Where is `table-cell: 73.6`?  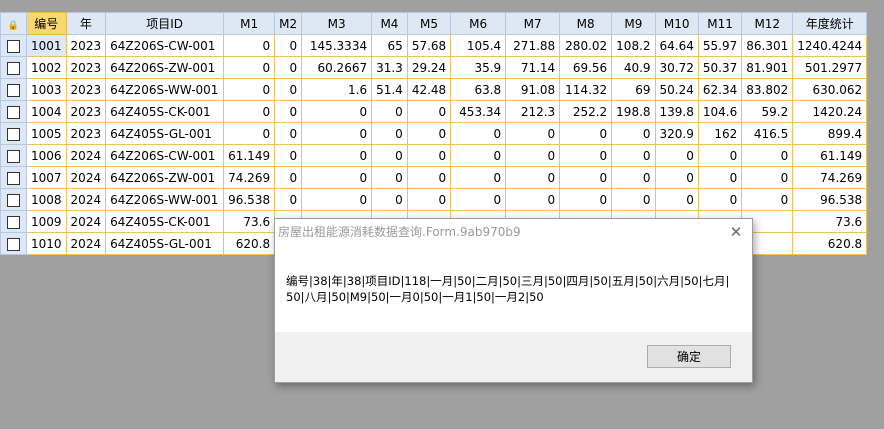
table-cell: 73.6 is located at coordinates (249, 221).